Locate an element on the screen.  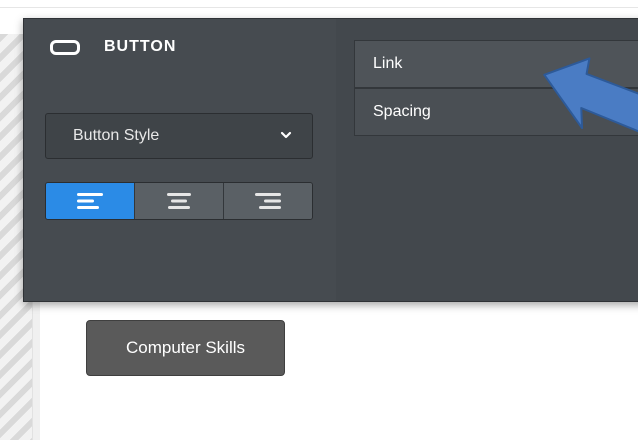
computer-skills-button: Computer Skills is located at coordinates (185, 348).